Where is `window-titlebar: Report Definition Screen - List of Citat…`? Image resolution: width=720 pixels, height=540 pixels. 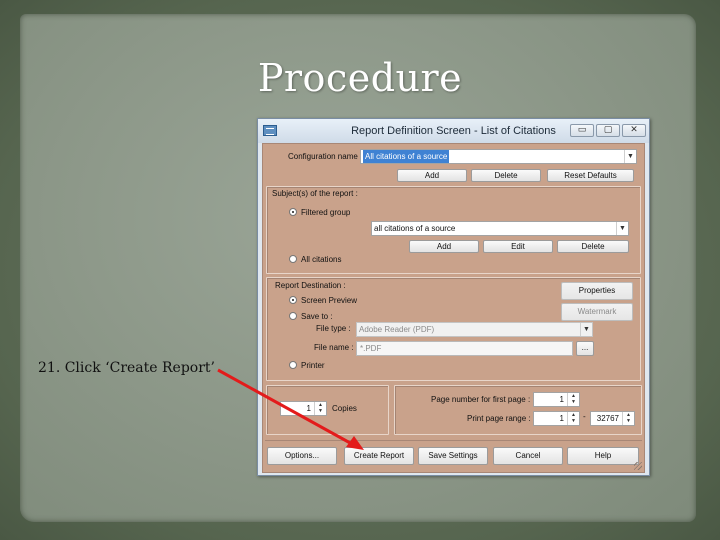
window-titlebar: Report Definition Screen - List of Citat… is located at coordinates (453, 131).